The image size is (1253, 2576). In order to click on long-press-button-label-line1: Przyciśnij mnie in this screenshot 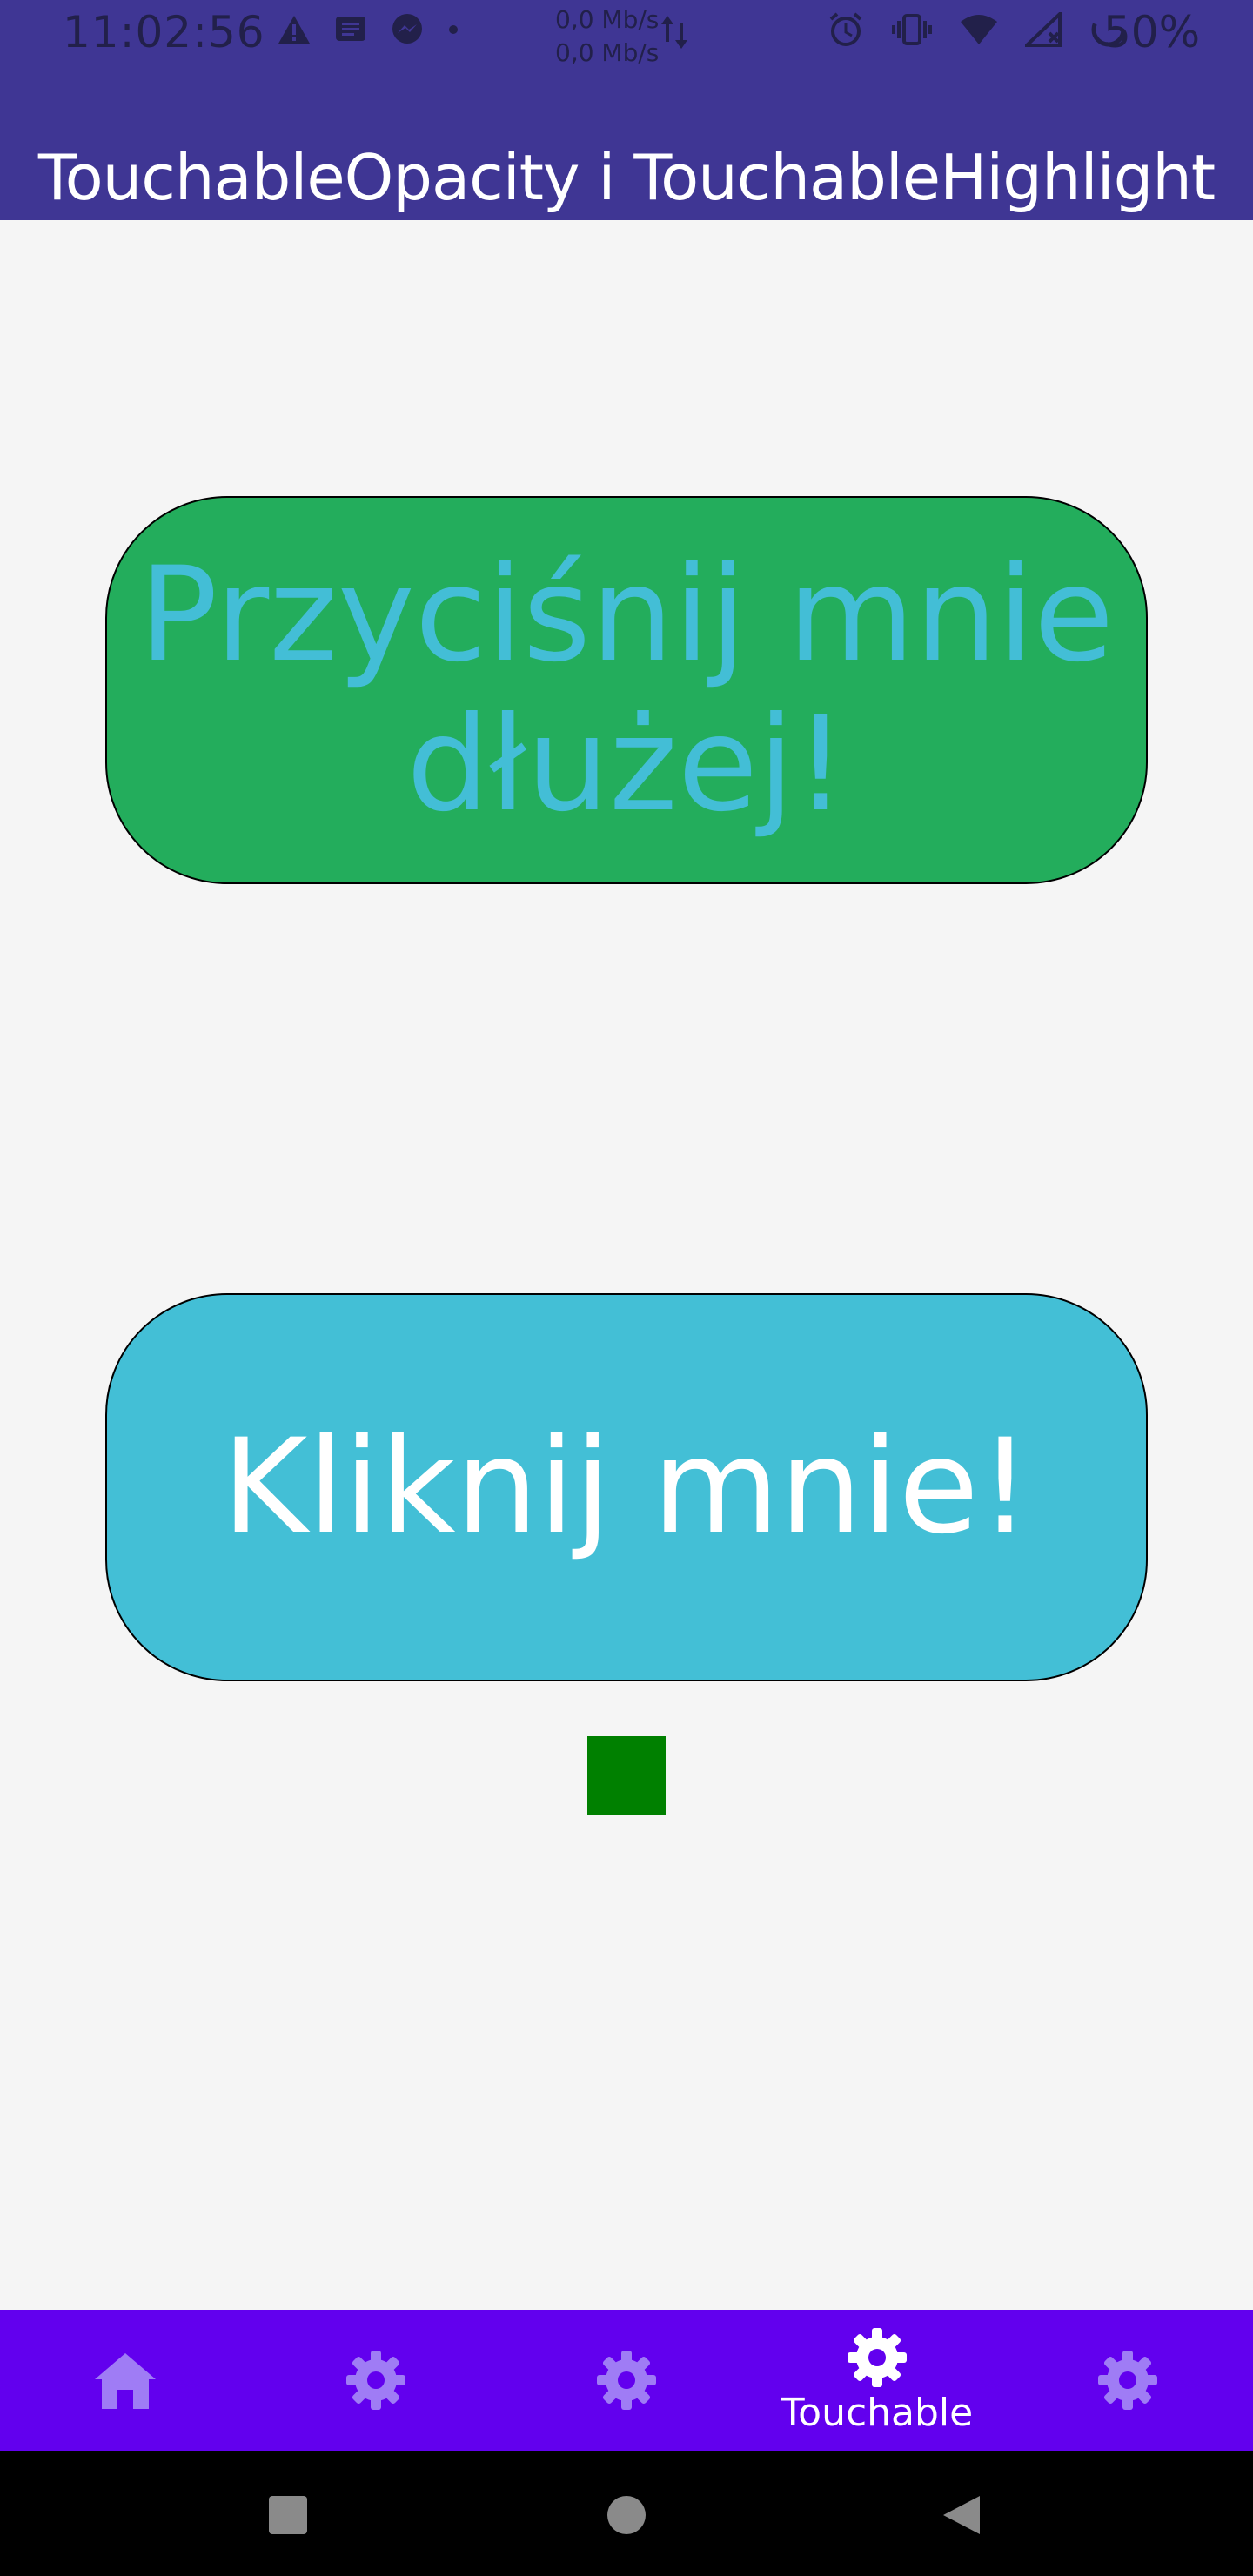, I will do `click(626, 615)`.